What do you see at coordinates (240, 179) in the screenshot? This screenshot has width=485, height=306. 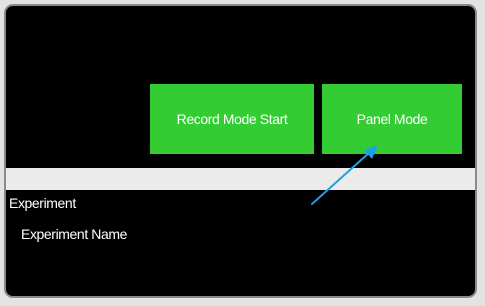 I see `separator-bar` at bounding box center [240, 179].